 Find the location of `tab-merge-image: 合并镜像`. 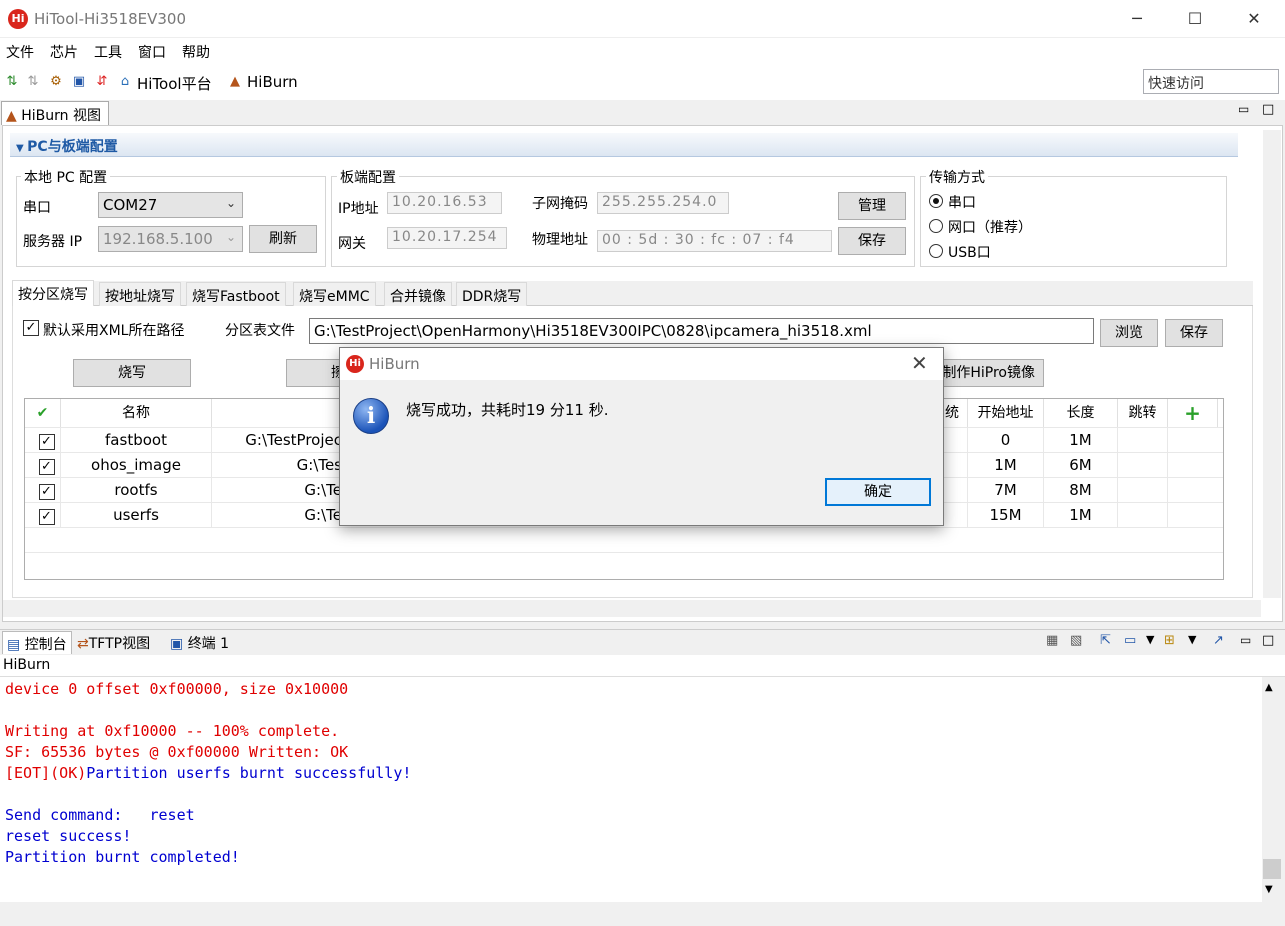

tab-merge-image: 合并镜像 is located at coordinates (418, 294).